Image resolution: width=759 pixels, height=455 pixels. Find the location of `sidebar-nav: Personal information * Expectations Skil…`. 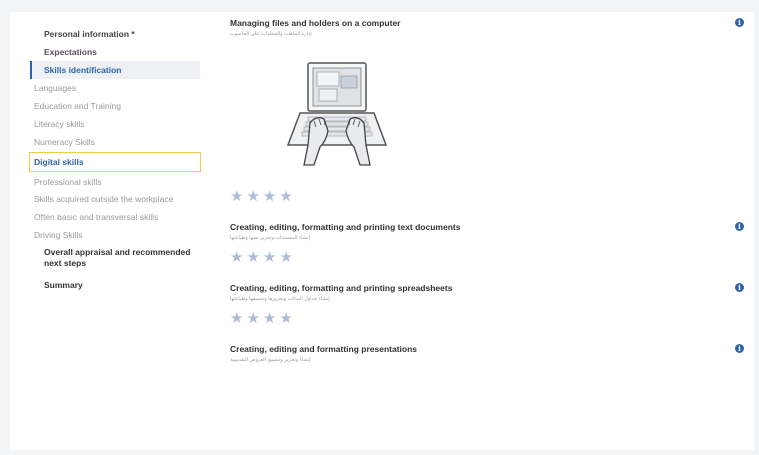

sidebar-nav: Personal information * Expectations Skil… is located at coordinates (115, 159).